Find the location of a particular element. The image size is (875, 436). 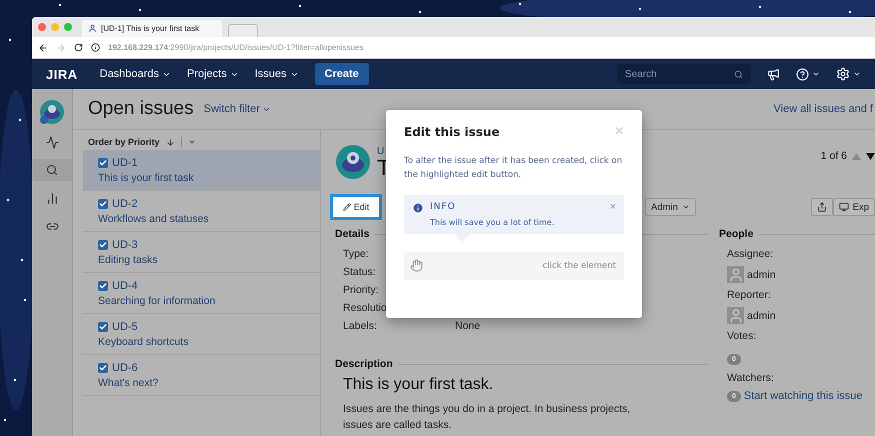

issue-summary: Editing tasks is located at coordinates (128, 260).